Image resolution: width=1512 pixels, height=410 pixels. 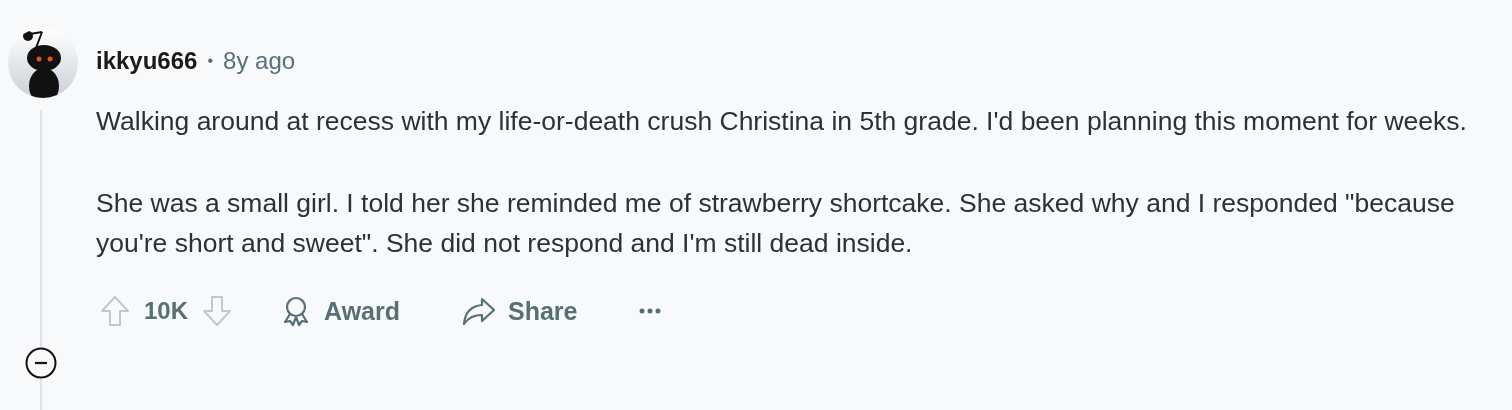 I want to click on username: ikkyu666, so click(x=147, y=61).